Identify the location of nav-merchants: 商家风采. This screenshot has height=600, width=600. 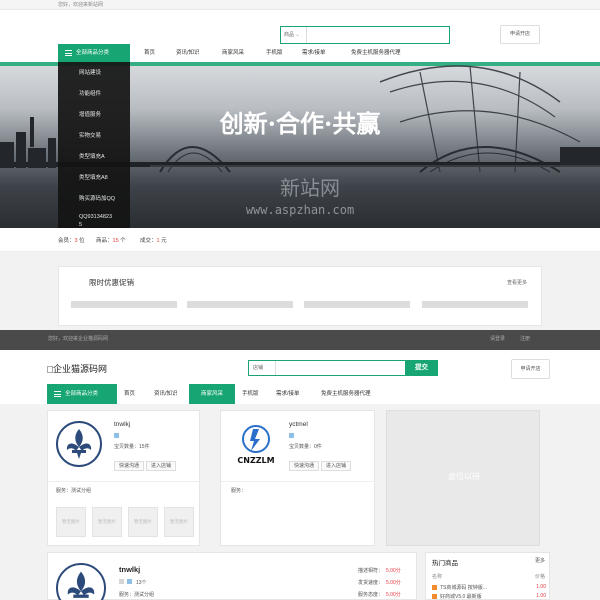
(233, 53).